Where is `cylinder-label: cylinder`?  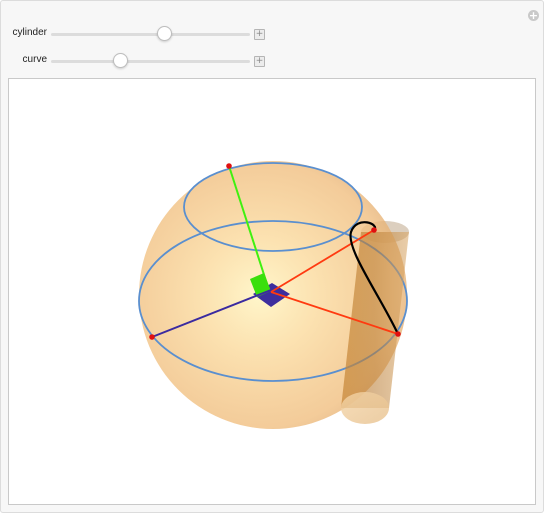 cylinder-label: cylinder is located at coordinates (29, 32).